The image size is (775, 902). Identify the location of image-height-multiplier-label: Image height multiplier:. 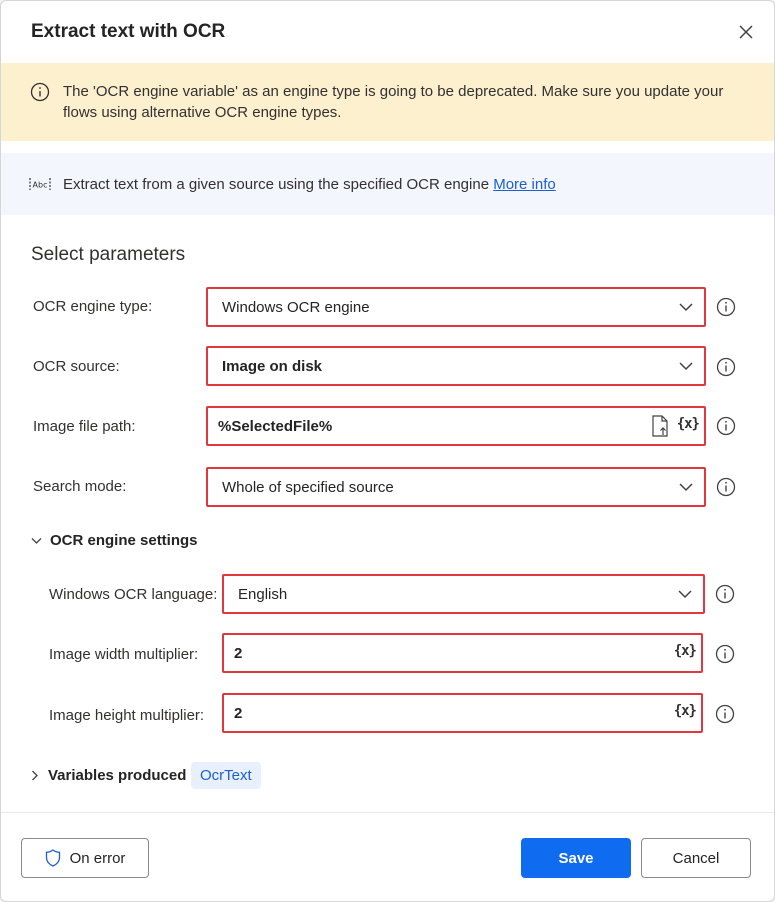
(127, 715).